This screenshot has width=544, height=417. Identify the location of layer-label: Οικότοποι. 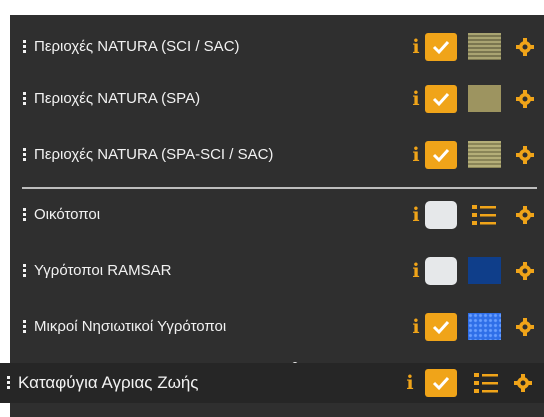
(67, 214).